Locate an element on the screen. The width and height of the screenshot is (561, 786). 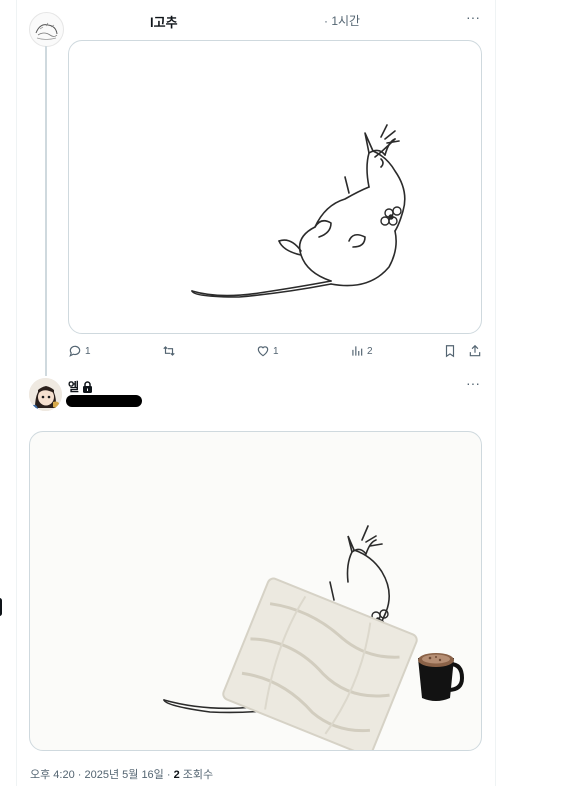
share-icon is located at coordinates (475, 350).